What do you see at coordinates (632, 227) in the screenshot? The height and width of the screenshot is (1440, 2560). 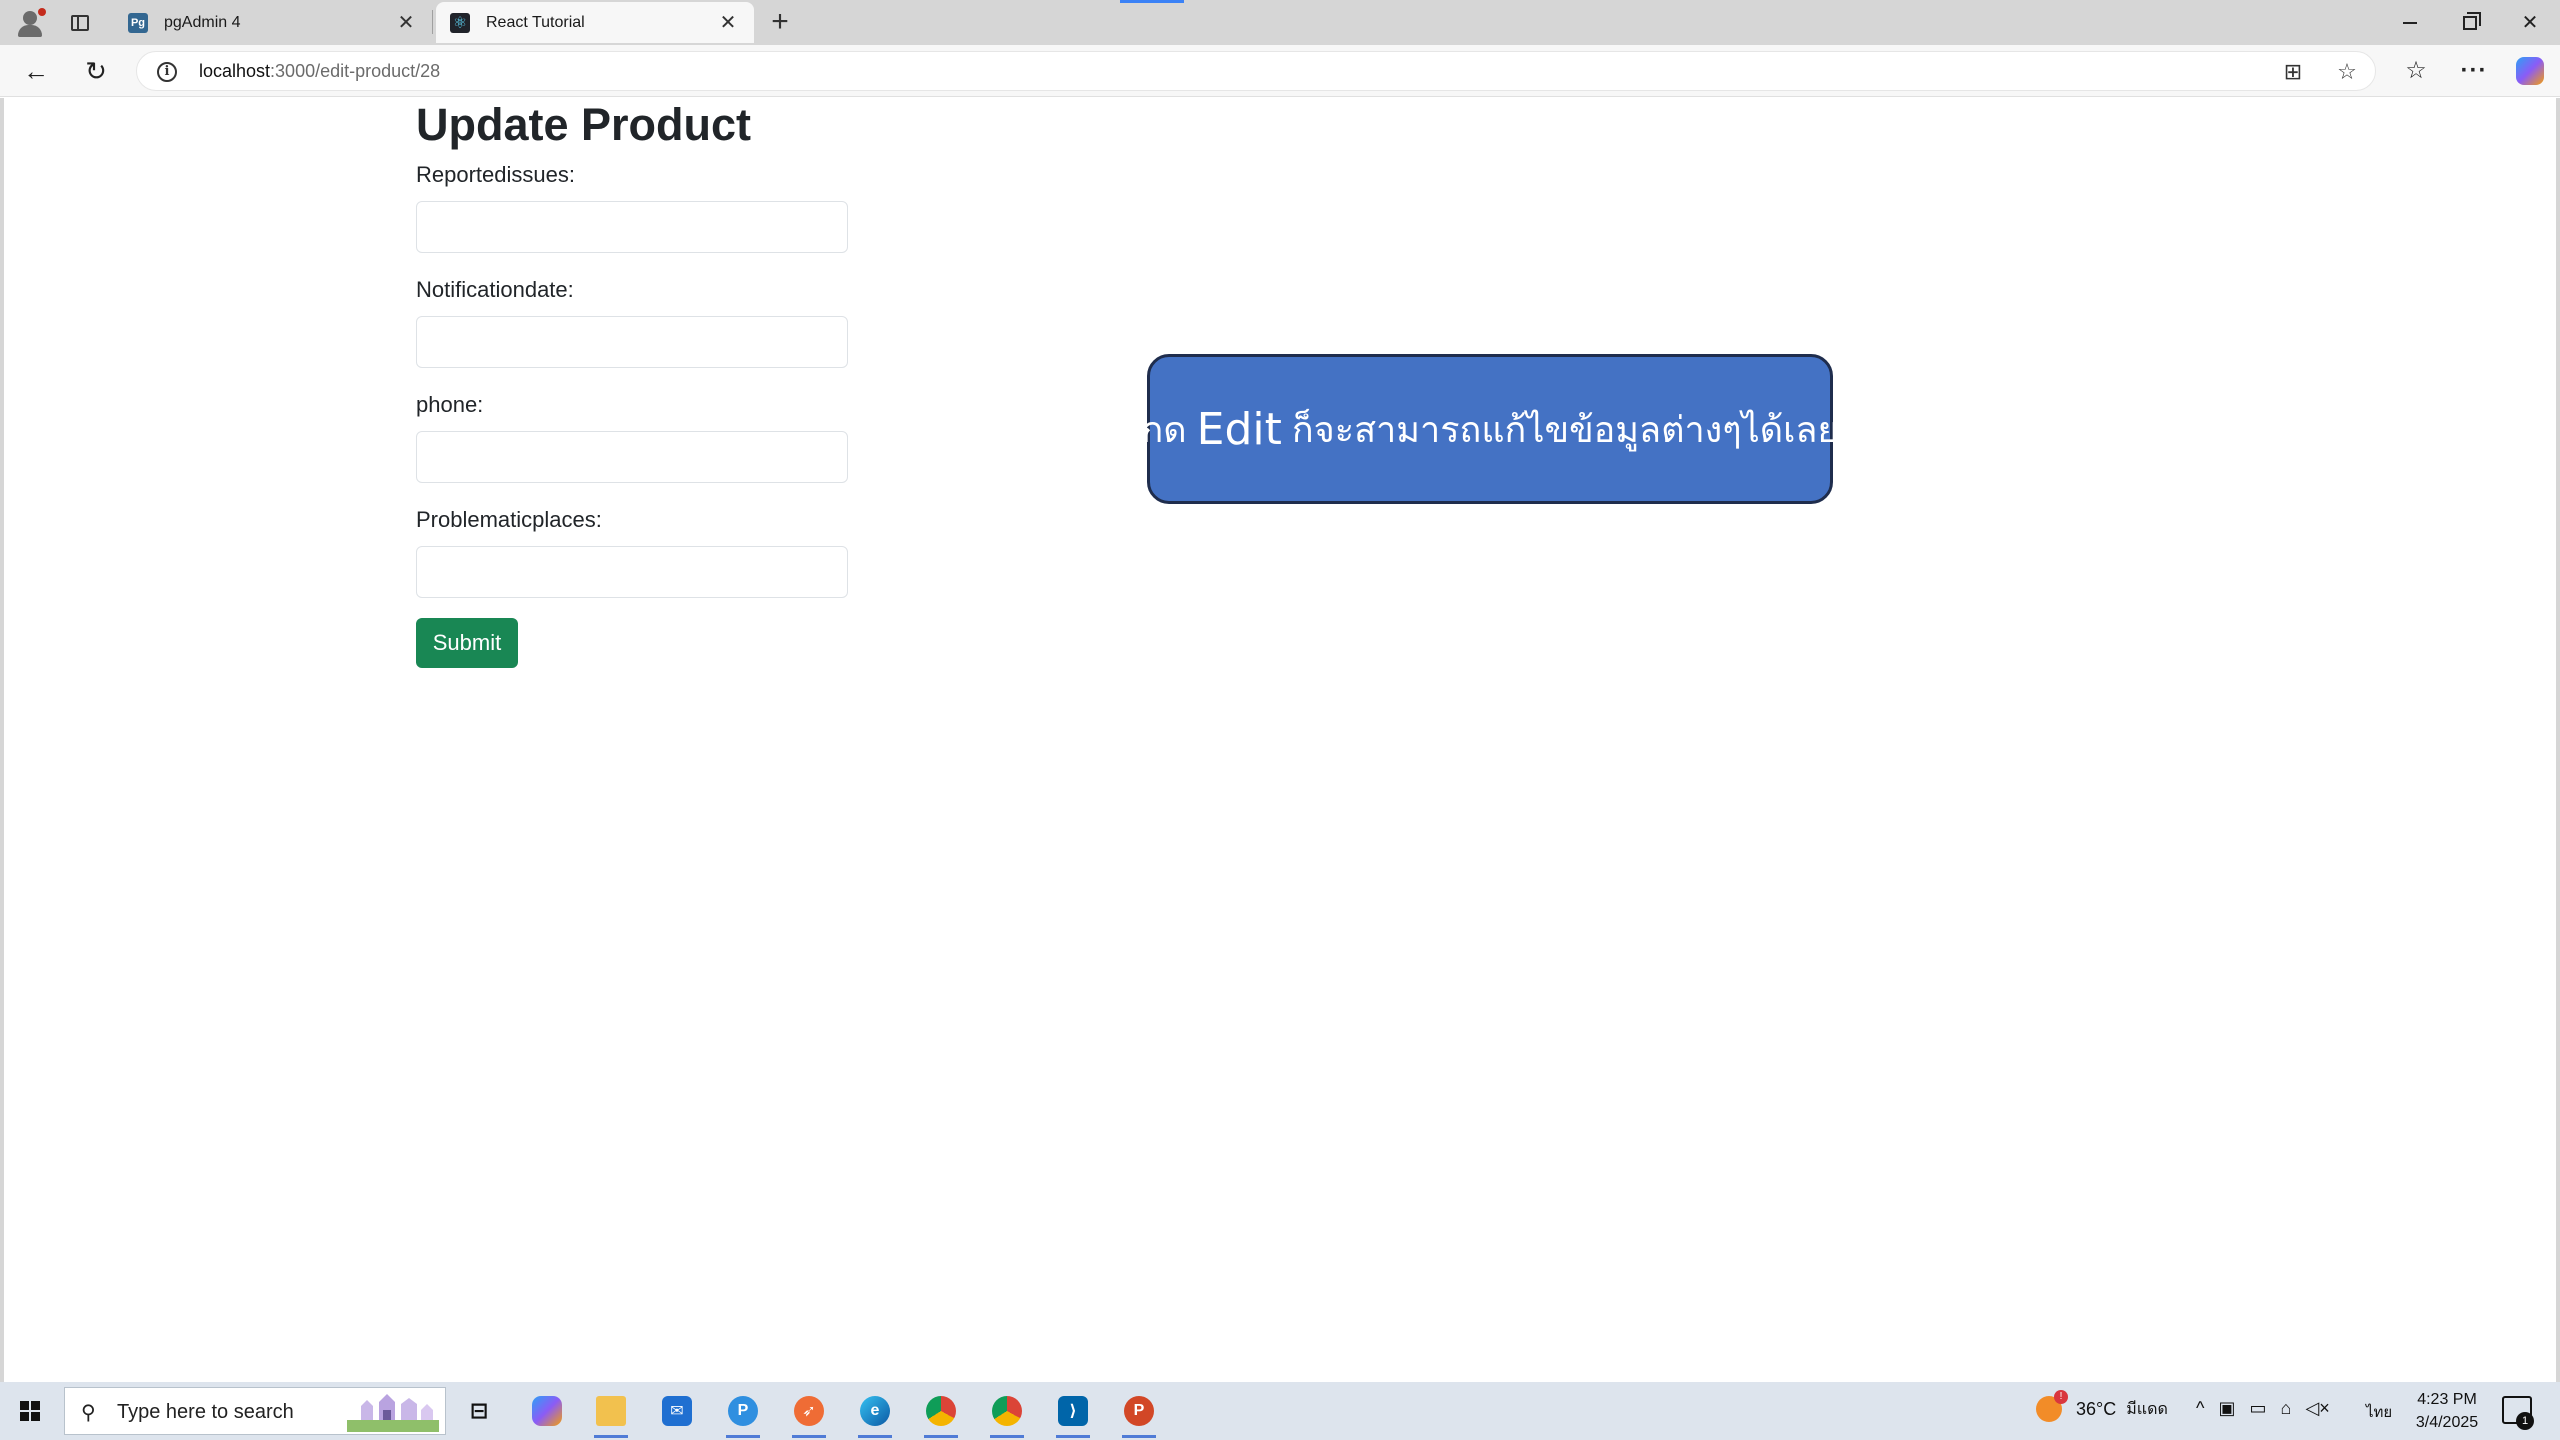 I see `reportedissues-input` at bounding box center [632, 227].